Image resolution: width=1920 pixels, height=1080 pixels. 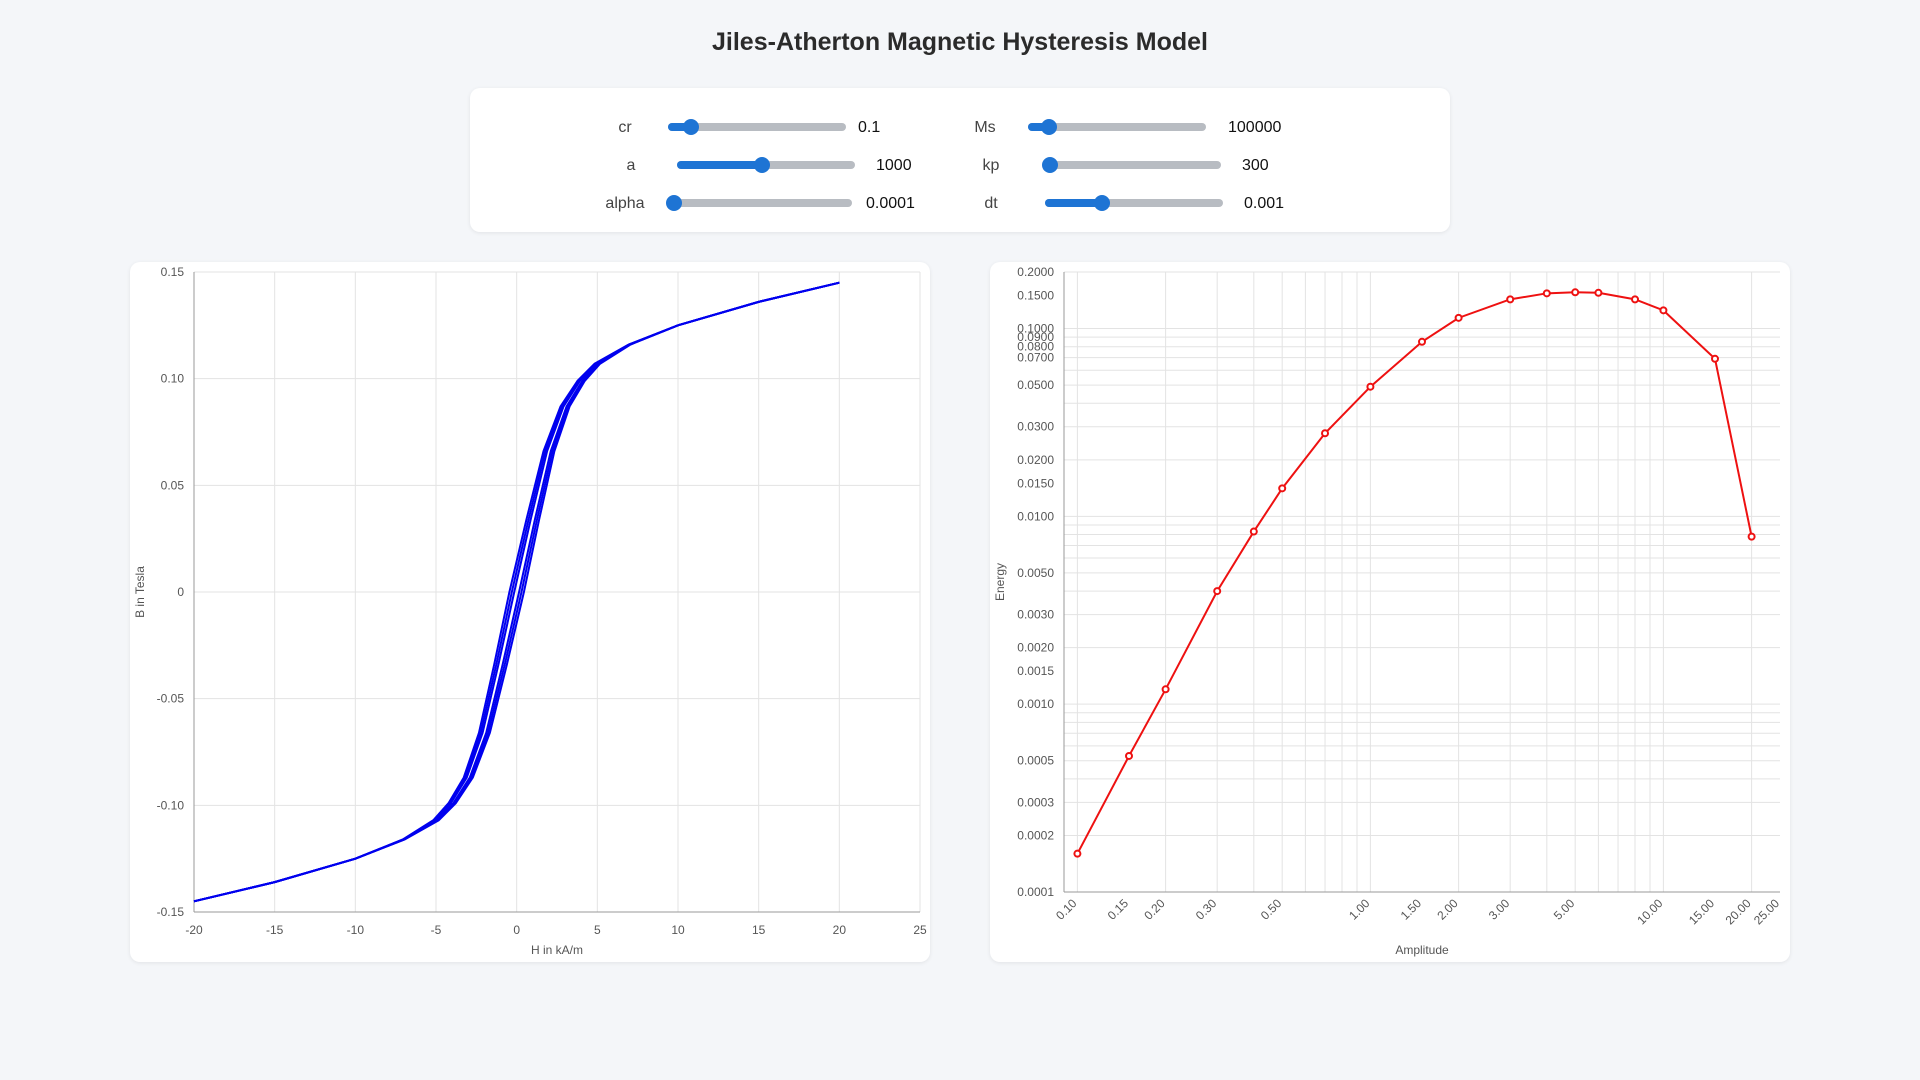 I want to click on slider-ms, so click(x=1117, y=127).